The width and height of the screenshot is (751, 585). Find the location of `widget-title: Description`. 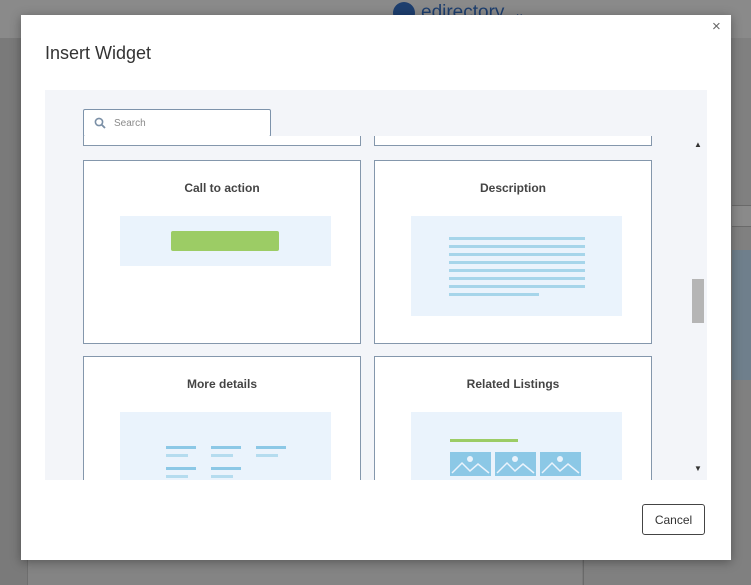

widget-title: Description is located at coordinates (512, 188).